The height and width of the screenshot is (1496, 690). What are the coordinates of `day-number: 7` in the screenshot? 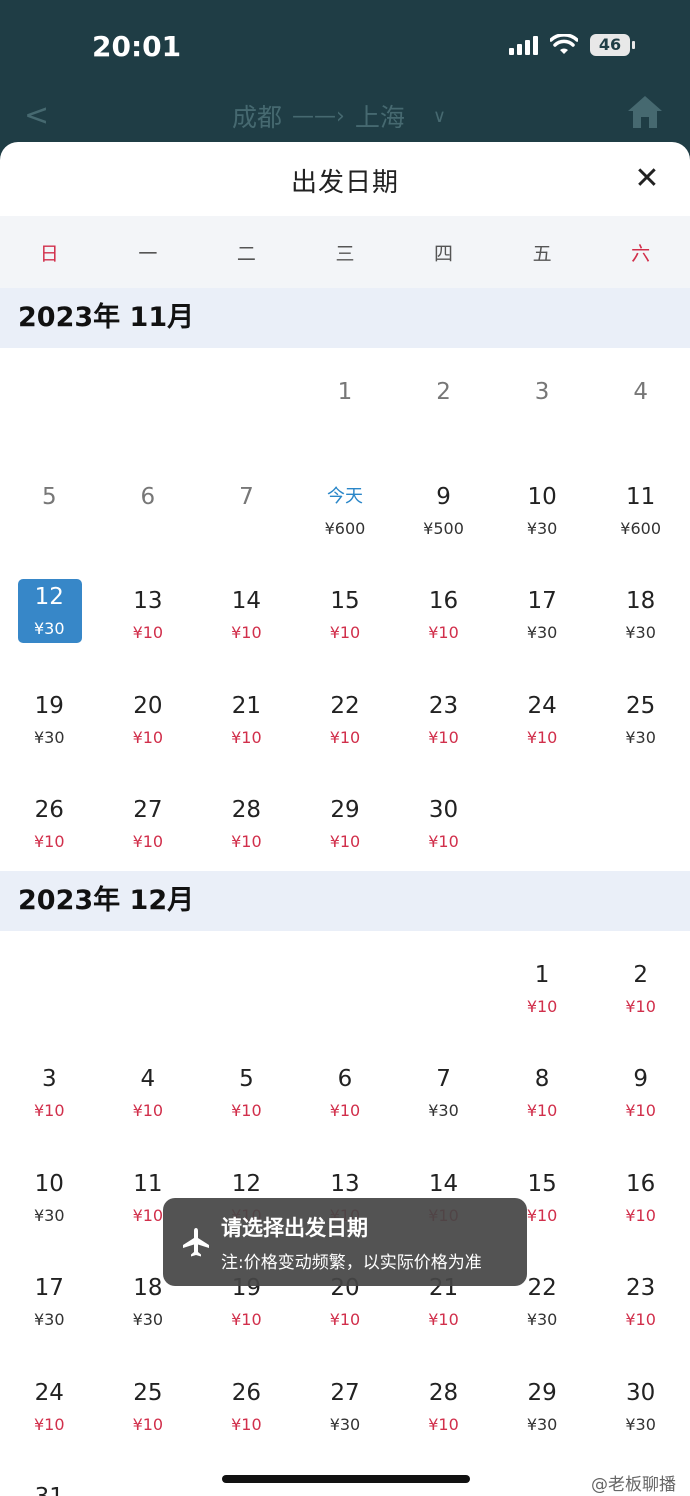 It's located at (443, 1079).